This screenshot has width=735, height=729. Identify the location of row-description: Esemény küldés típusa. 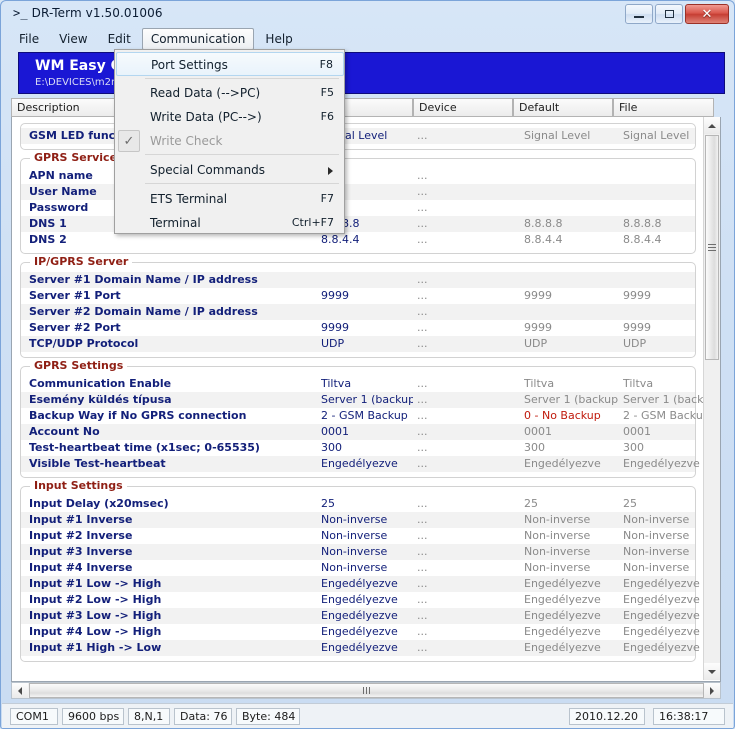
(100, 399).